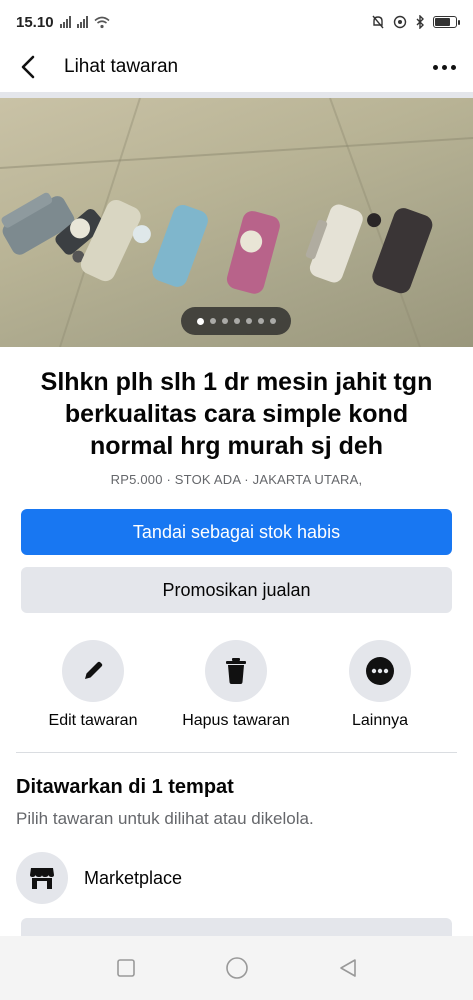  I want to click on status-right, so click(415, 22).